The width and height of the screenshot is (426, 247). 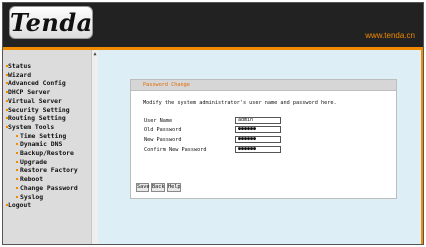 I want to click on website-url: www.tenda.cn, so click(x=390, y=35).